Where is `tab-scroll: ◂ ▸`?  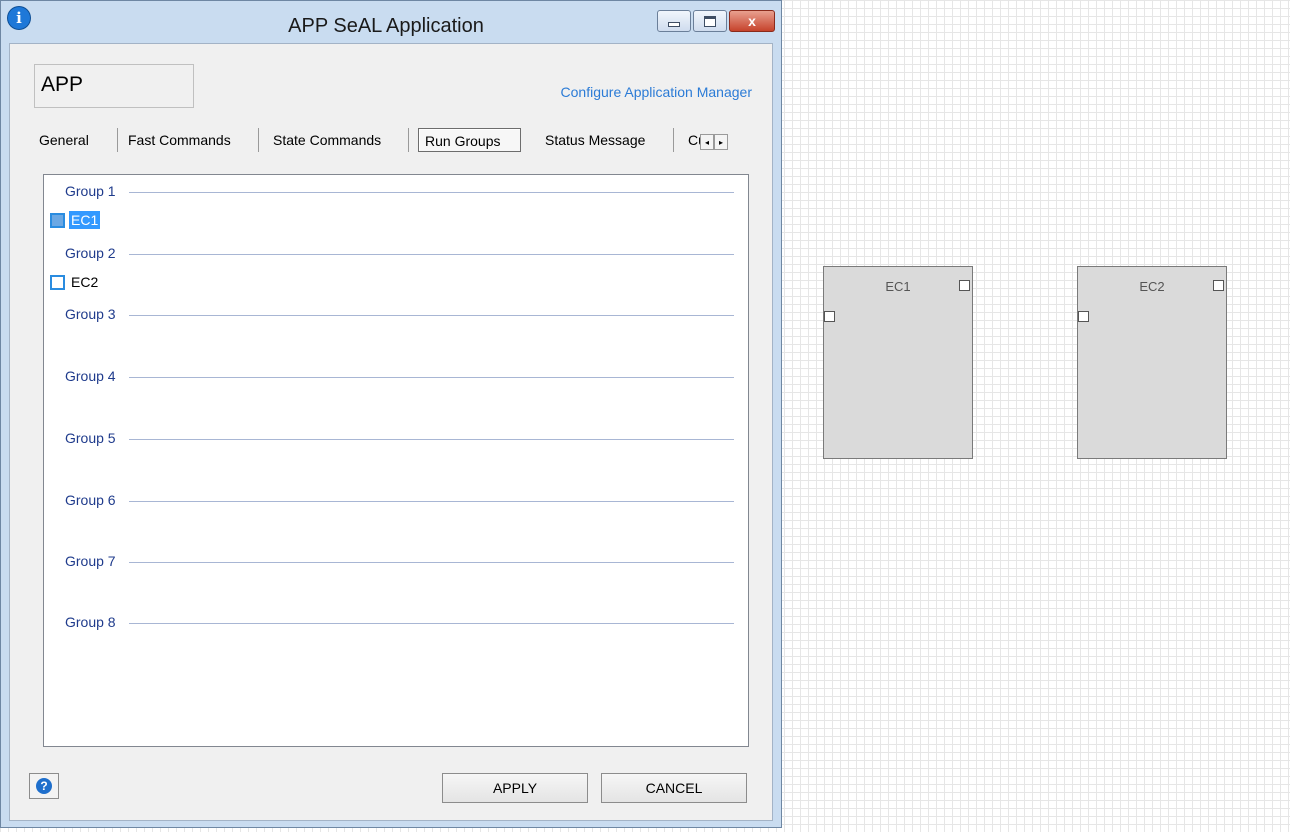
tab-scroll: ◂ ▸ is located at coordinates (714, 142).